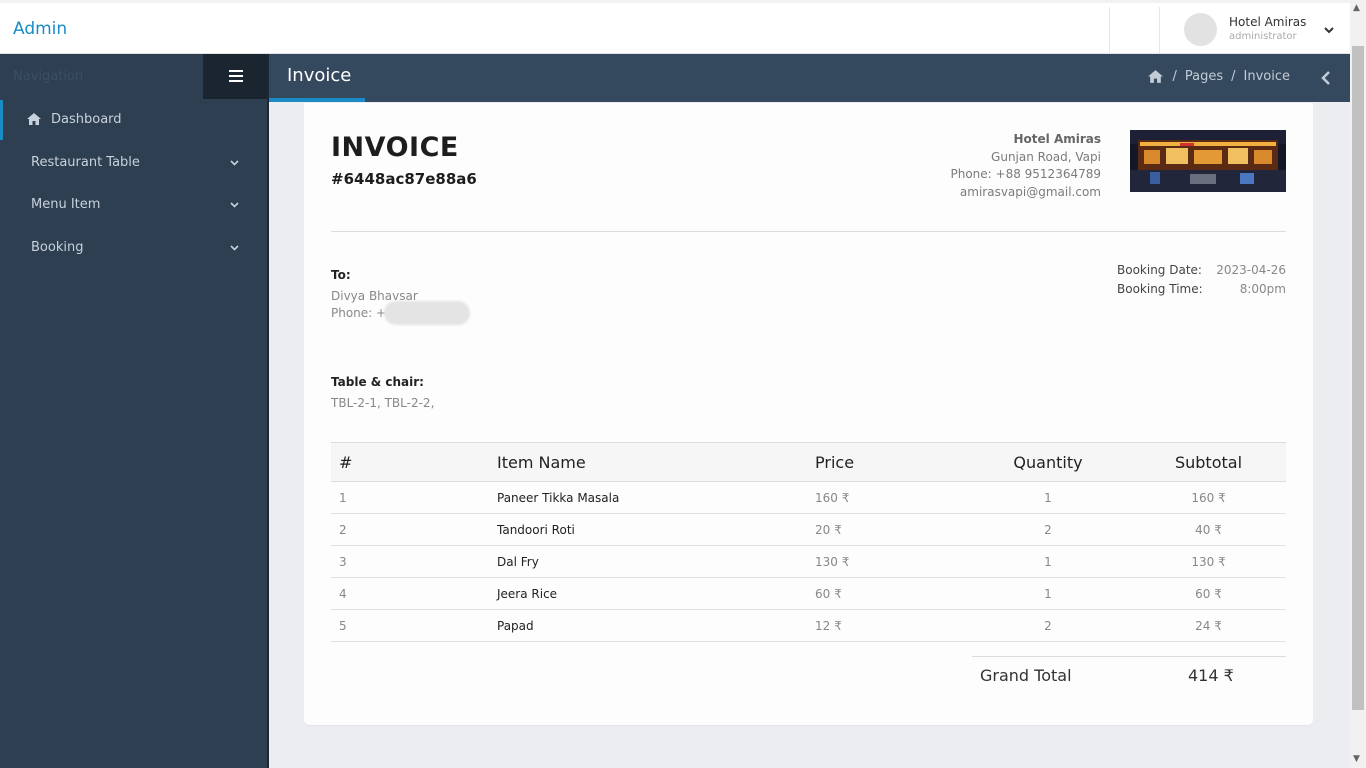 This screenshot has height=768, width=1366. Describe the element at coordinates (383, 403) in the screenshot. I see `tables-value: TBL-2-1, TBL-2-2,` at that location.